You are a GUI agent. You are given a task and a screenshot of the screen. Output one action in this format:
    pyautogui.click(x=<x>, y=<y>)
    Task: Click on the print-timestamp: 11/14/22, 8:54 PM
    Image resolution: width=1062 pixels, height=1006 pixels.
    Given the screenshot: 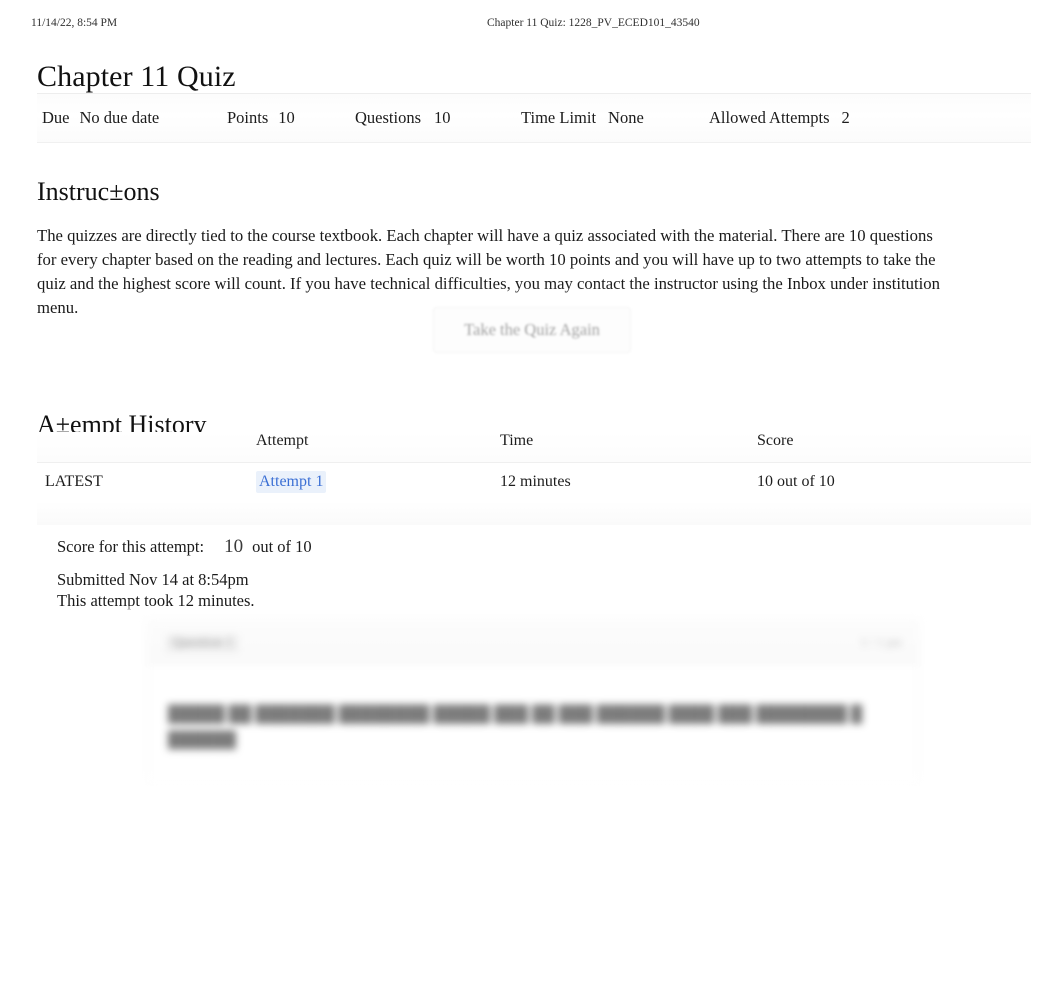 What is the action you would take?
    pyautogui.click(x=74, y=23)
    